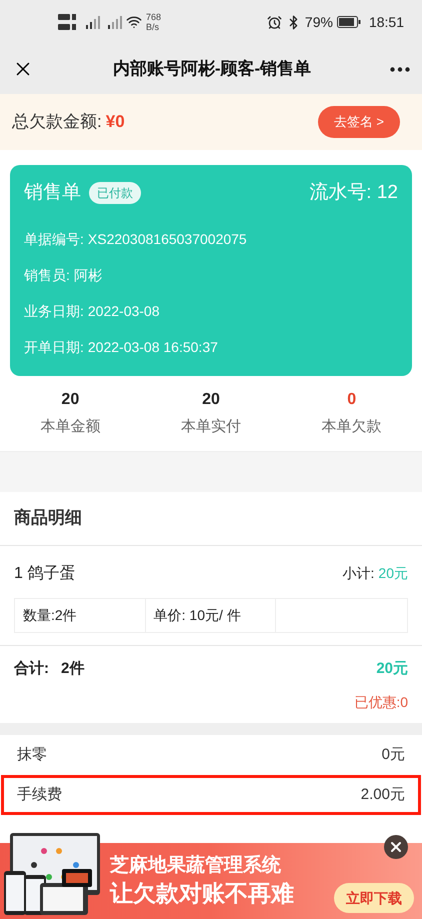 Image resolution: width=422 pixels, height=919 pixels. I want to click on field-label: 销售员:, so click(47, 275).